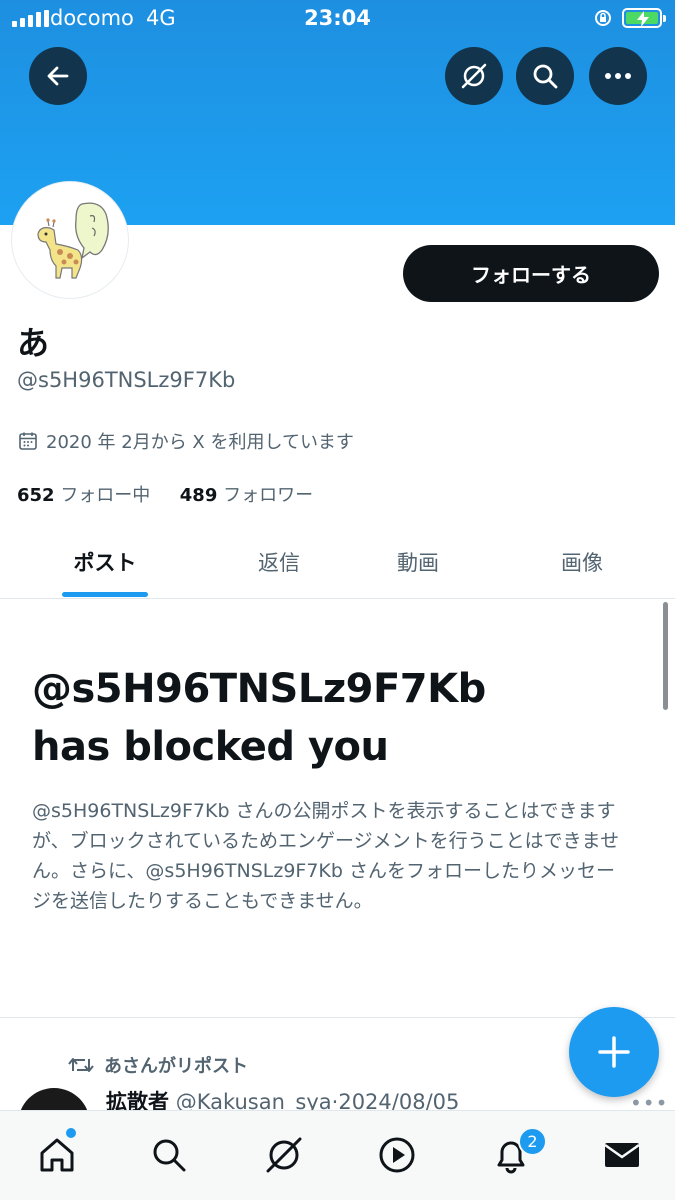 The height and width of the screenshot is (1200, 675). I want to click on battery-icon, so click(644, 18).